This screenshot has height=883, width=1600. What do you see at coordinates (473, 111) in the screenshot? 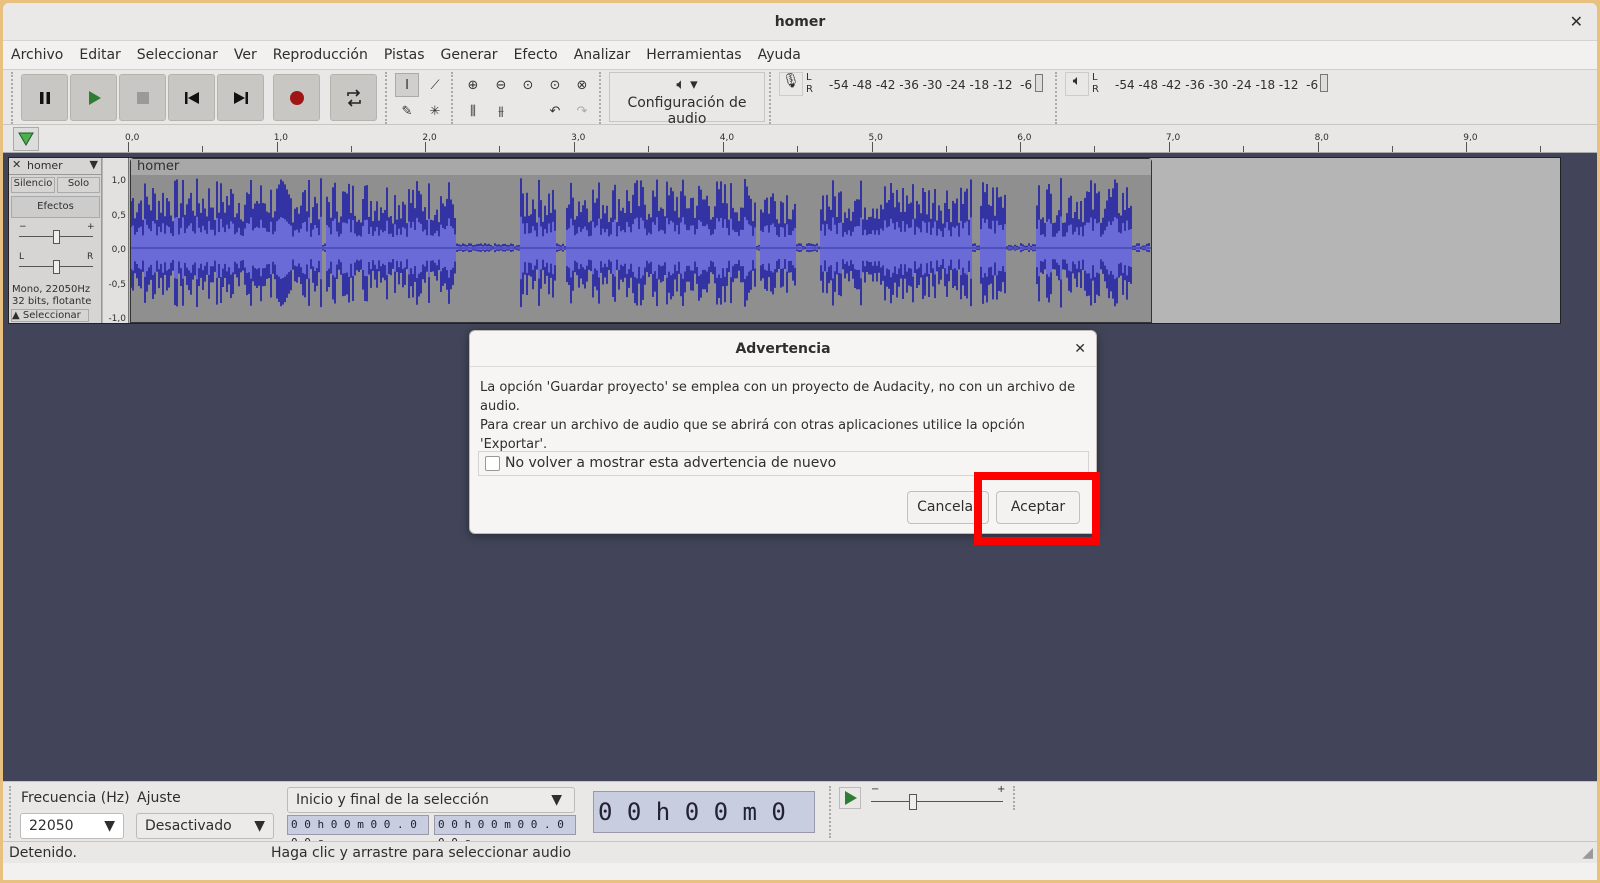
I see `trim-icon: ⫼` at bounding box center [473, 111].